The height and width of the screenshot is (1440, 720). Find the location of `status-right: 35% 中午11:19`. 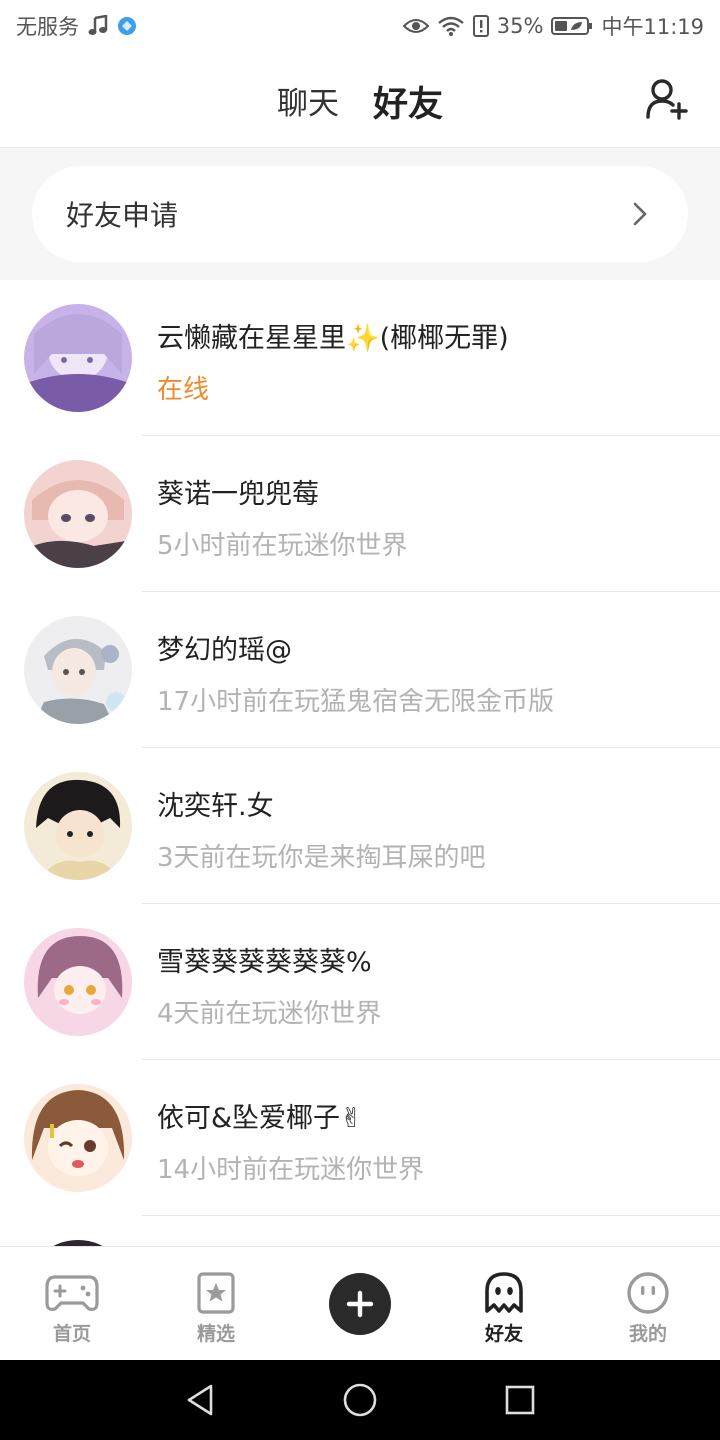

status-right: 35% 中午11:19 is located at coordinates (553, 26).